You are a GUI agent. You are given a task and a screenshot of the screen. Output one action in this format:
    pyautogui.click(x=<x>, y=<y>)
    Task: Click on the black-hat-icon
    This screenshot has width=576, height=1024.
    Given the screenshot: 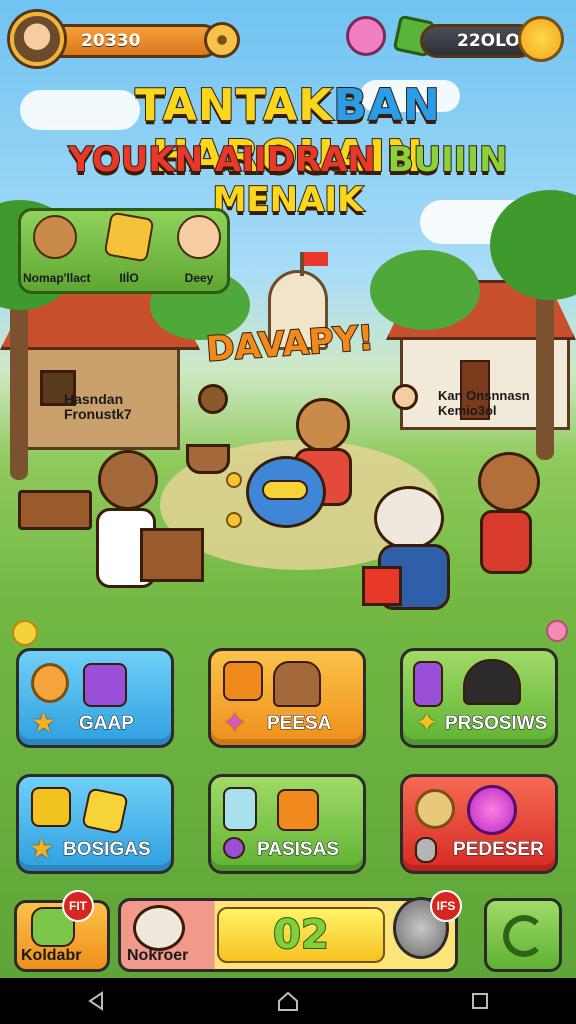 What is the action you would take?
    pyautogui.click(x=492, y=682)
    